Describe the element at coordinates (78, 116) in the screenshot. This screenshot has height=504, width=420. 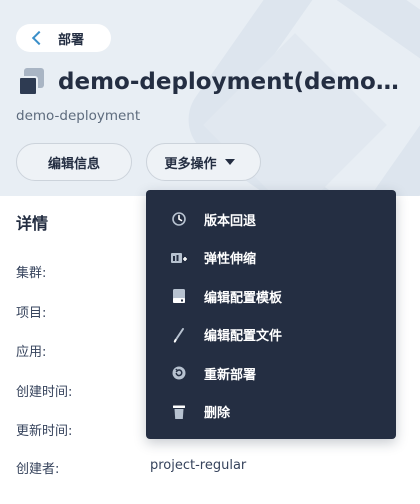
I see `page-subtitle: demo-deployment` at that location.